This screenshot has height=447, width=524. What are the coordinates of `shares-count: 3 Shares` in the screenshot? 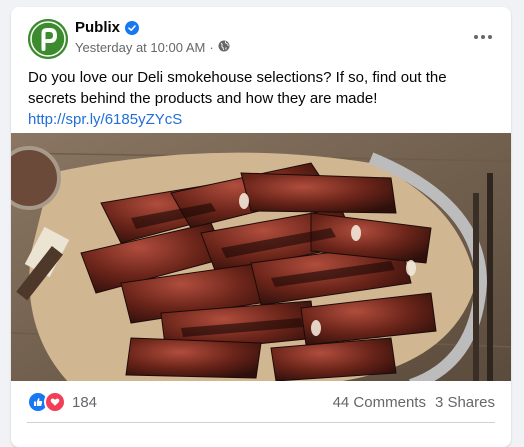 It's located at (465, 402).